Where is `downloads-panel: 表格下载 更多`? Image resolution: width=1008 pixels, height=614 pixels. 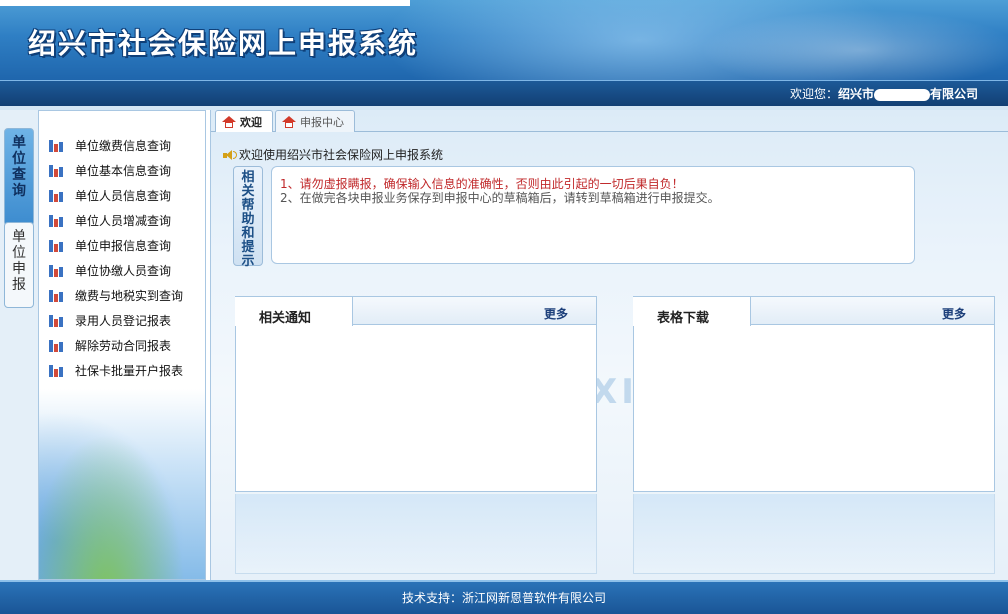
downloads-panel: 表格下载 更多 is located at coordinates (814, 394).